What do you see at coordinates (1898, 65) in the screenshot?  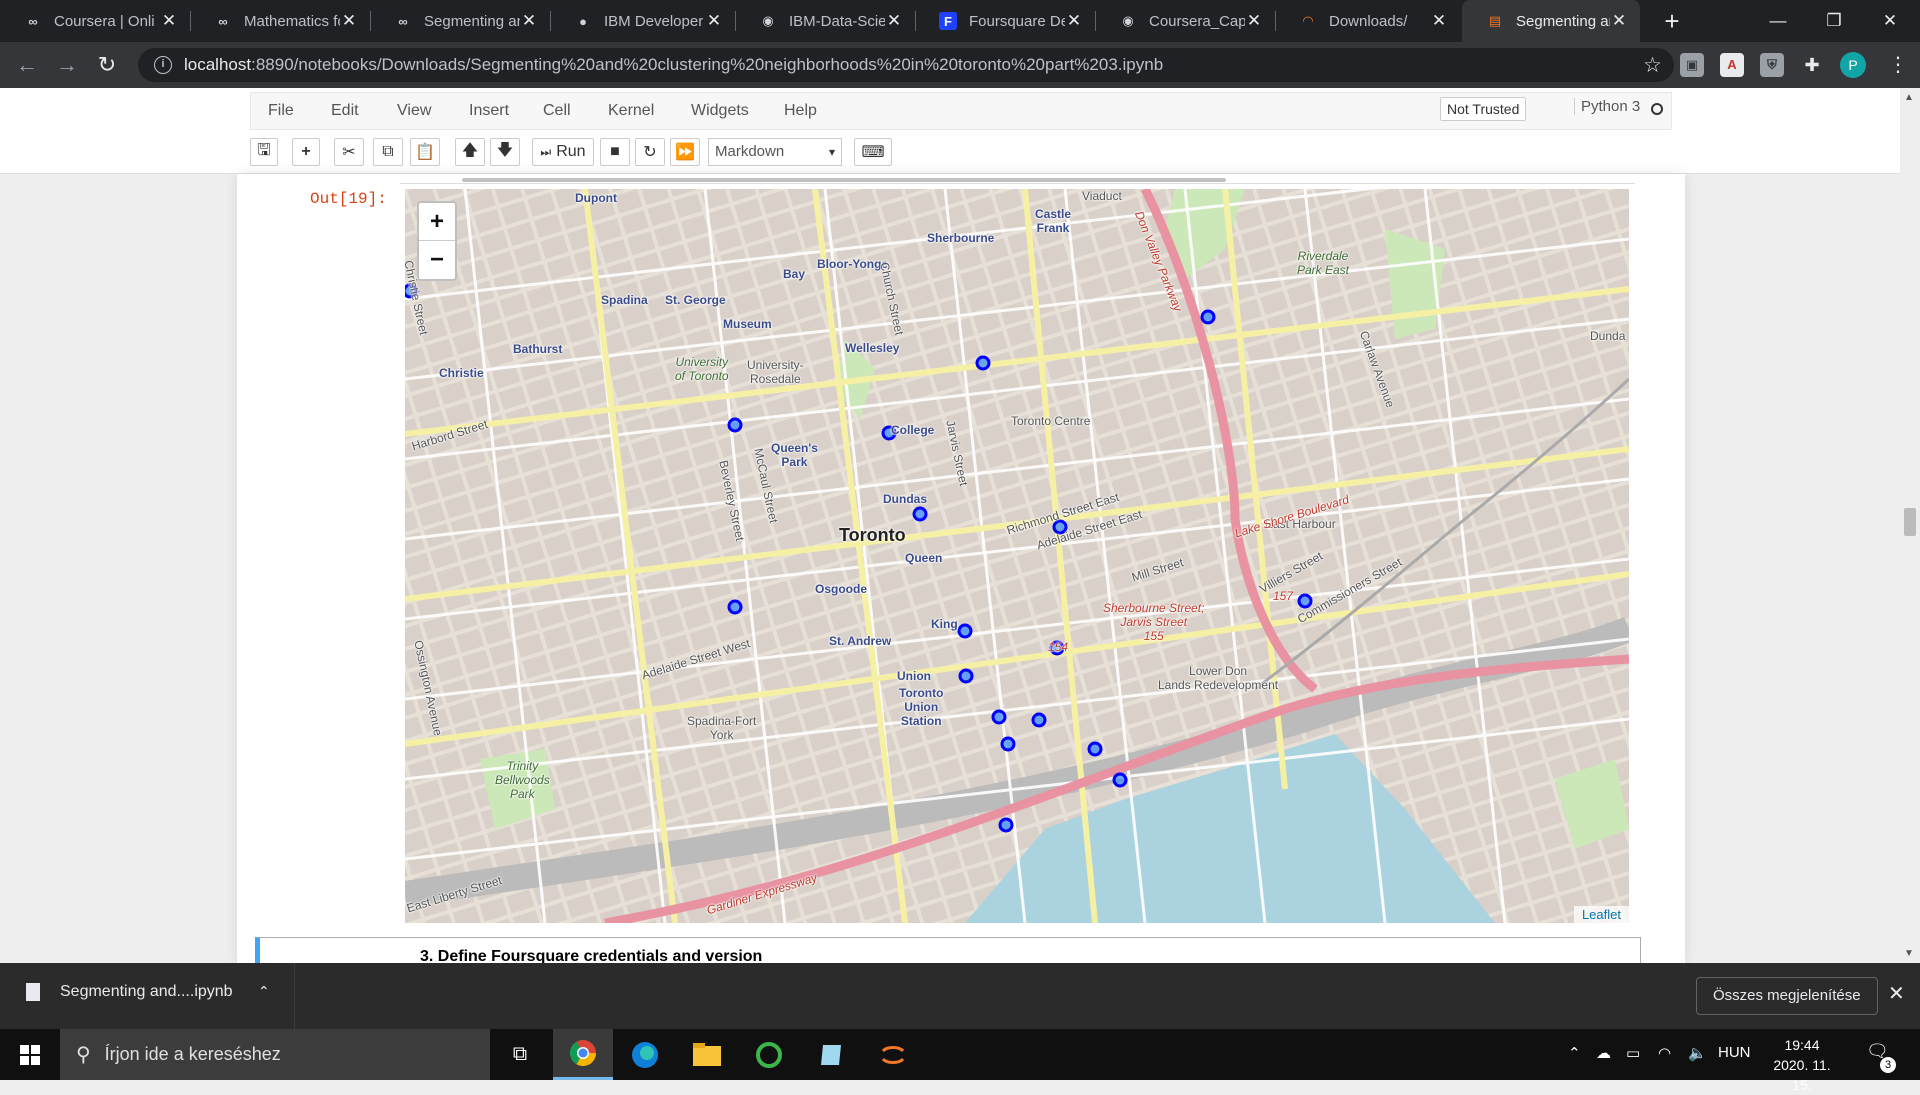 I see `menu-kebab-icon: ⋮` at bounding box center [1898, 65].